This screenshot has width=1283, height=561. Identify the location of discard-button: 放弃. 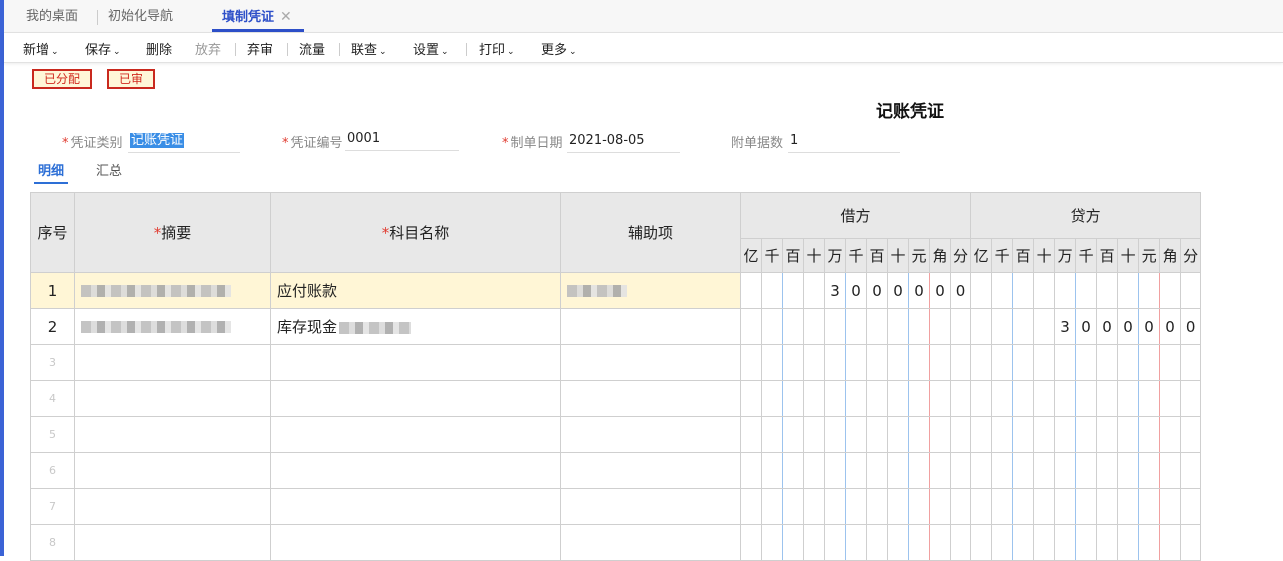
(208, 48).